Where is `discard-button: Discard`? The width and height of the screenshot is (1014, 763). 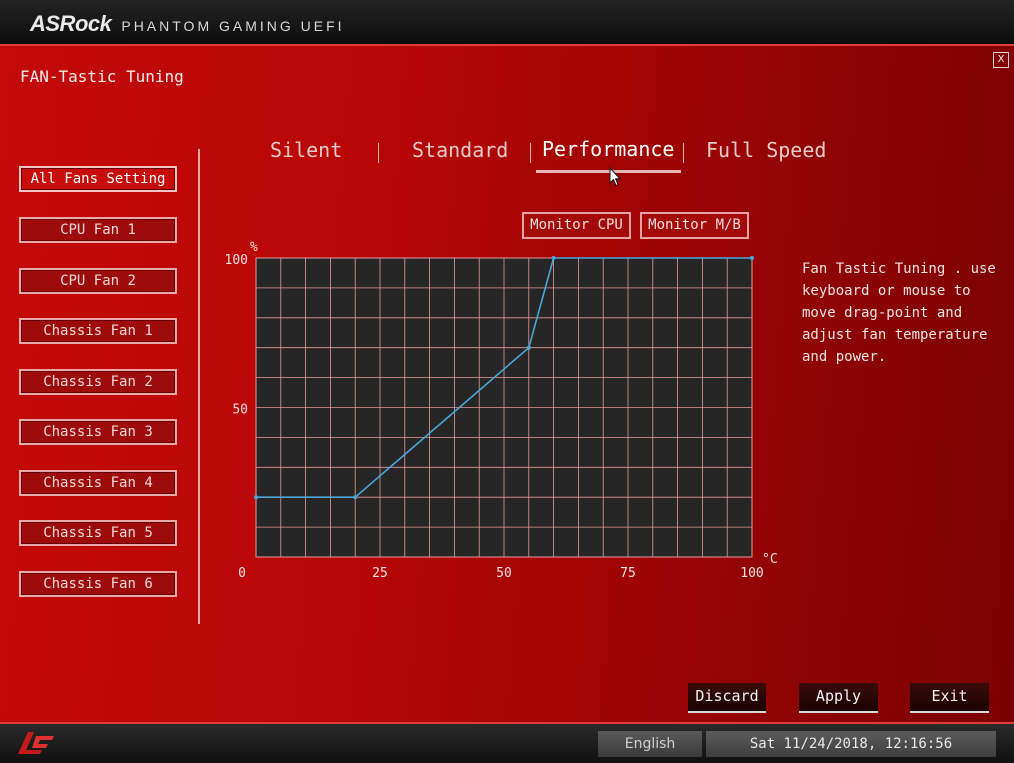 discard-button: Discard is located at coordinates (727, 698).